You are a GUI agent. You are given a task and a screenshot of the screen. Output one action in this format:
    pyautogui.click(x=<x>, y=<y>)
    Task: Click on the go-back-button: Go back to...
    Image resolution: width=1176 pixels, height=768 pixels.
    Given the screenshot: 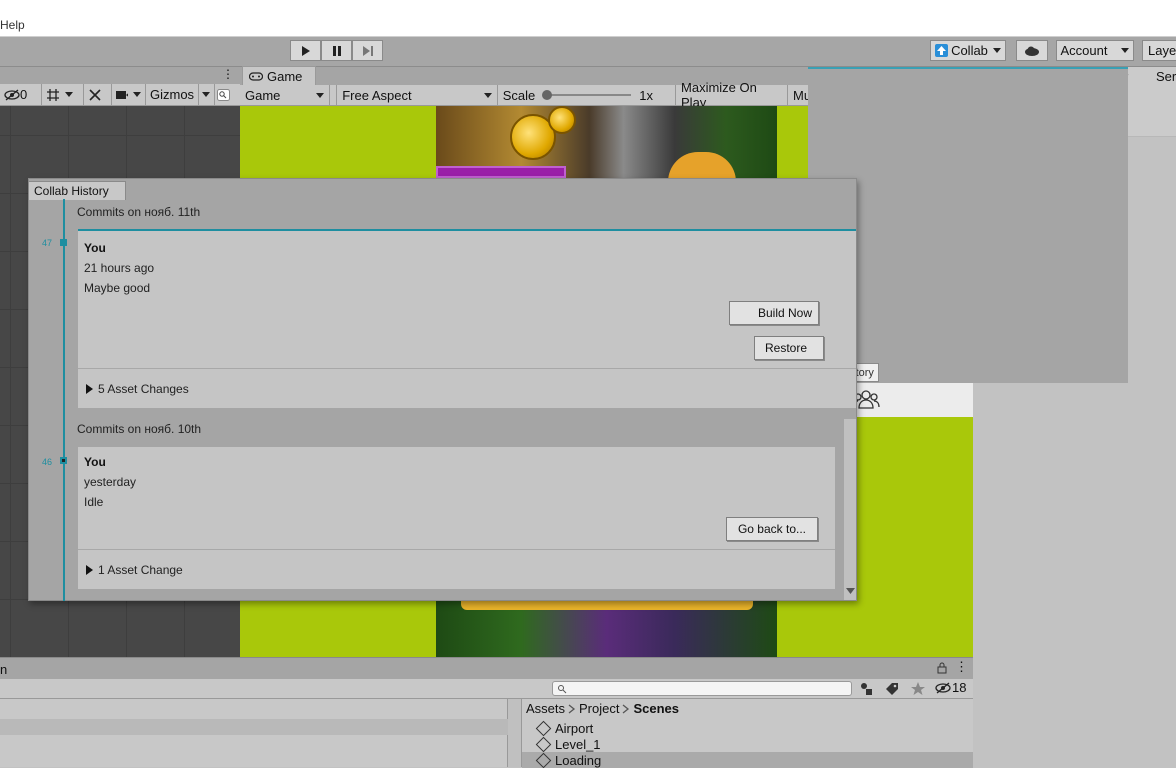 What is the action you would take?
    pyautogui.click(x=772, y=529)
    